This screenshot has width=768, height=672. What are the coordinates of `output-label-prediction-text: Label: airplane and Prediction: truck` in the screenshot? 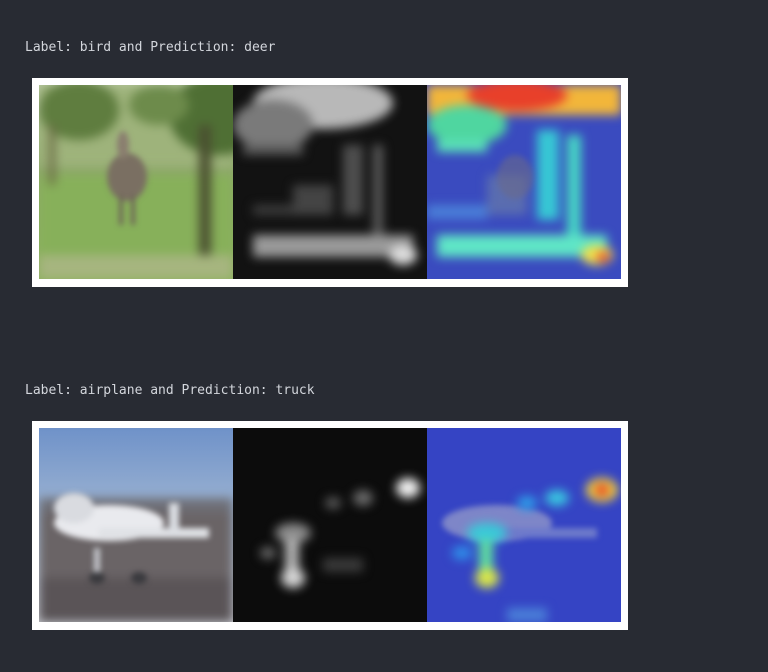 It's located at (170, 390).